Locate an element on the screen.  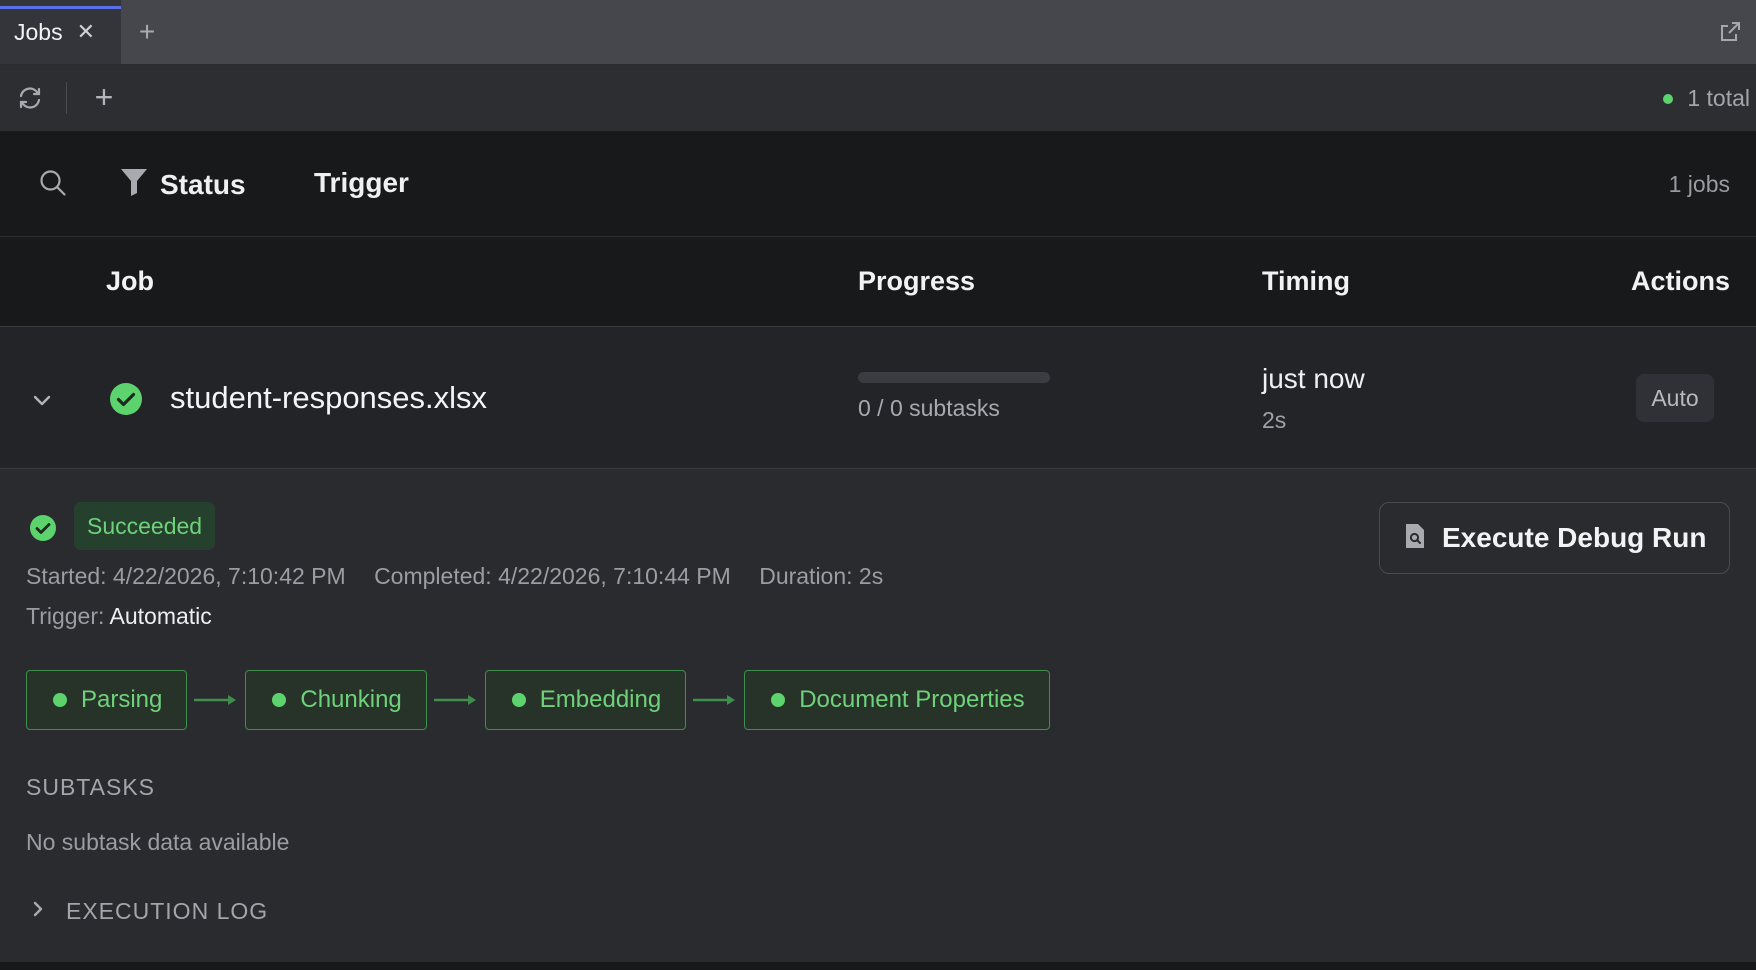
execution-log-toggle: EXECUTION LOG is located at coordinates (149, 911).